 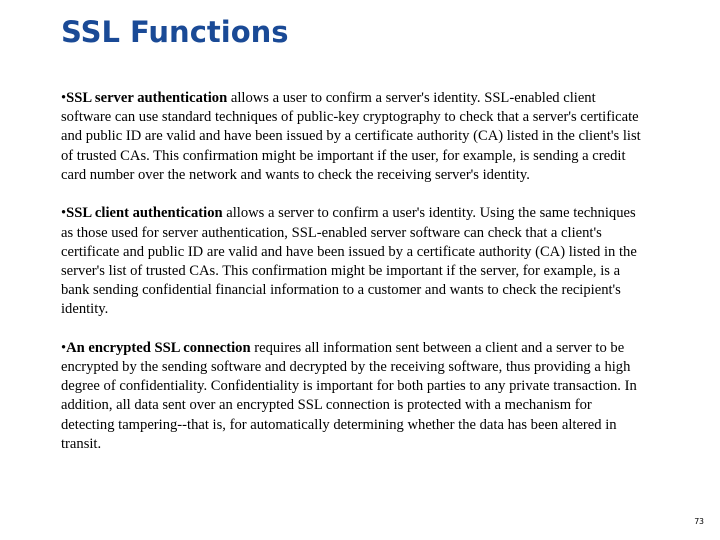 What do you see at coordinates (175, 32) in the screenshot?
I see `slide-title: SSL Functions` at bounding box center [175, 32].